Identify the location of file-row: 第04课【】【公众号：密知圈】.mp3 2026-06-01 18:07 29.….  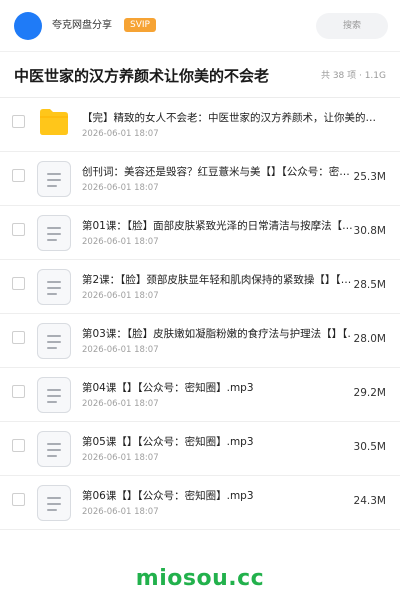
(200, 395).